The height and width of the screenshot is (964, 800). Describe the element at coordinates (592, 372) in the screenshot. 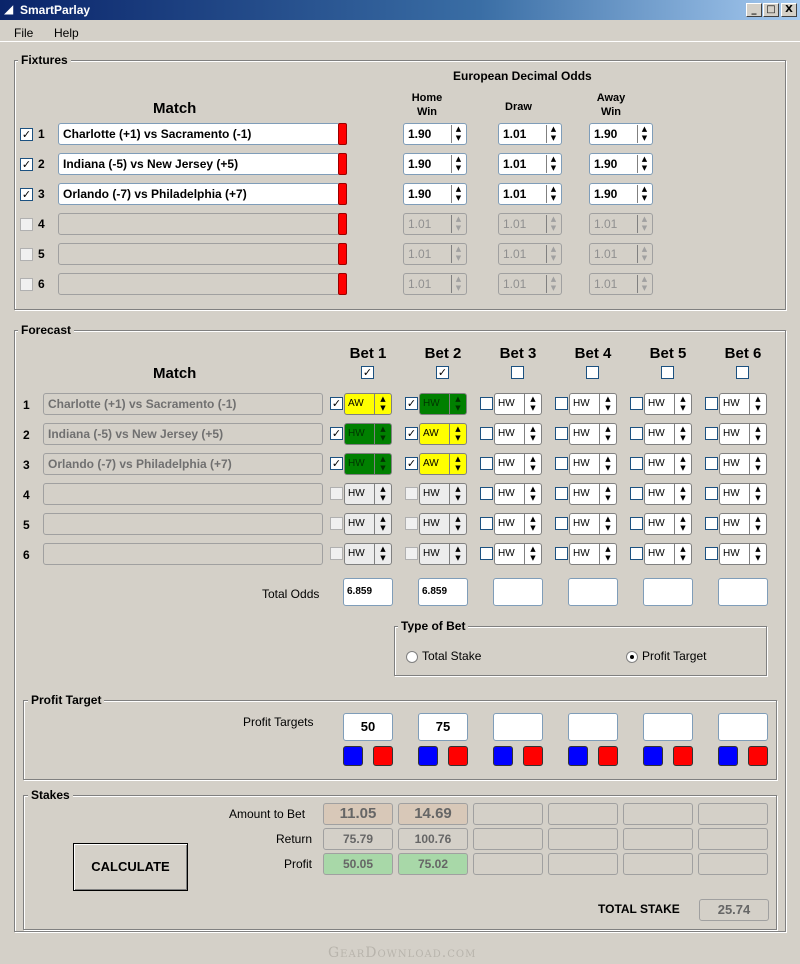

I see `bet-4-checkbox` at that location.